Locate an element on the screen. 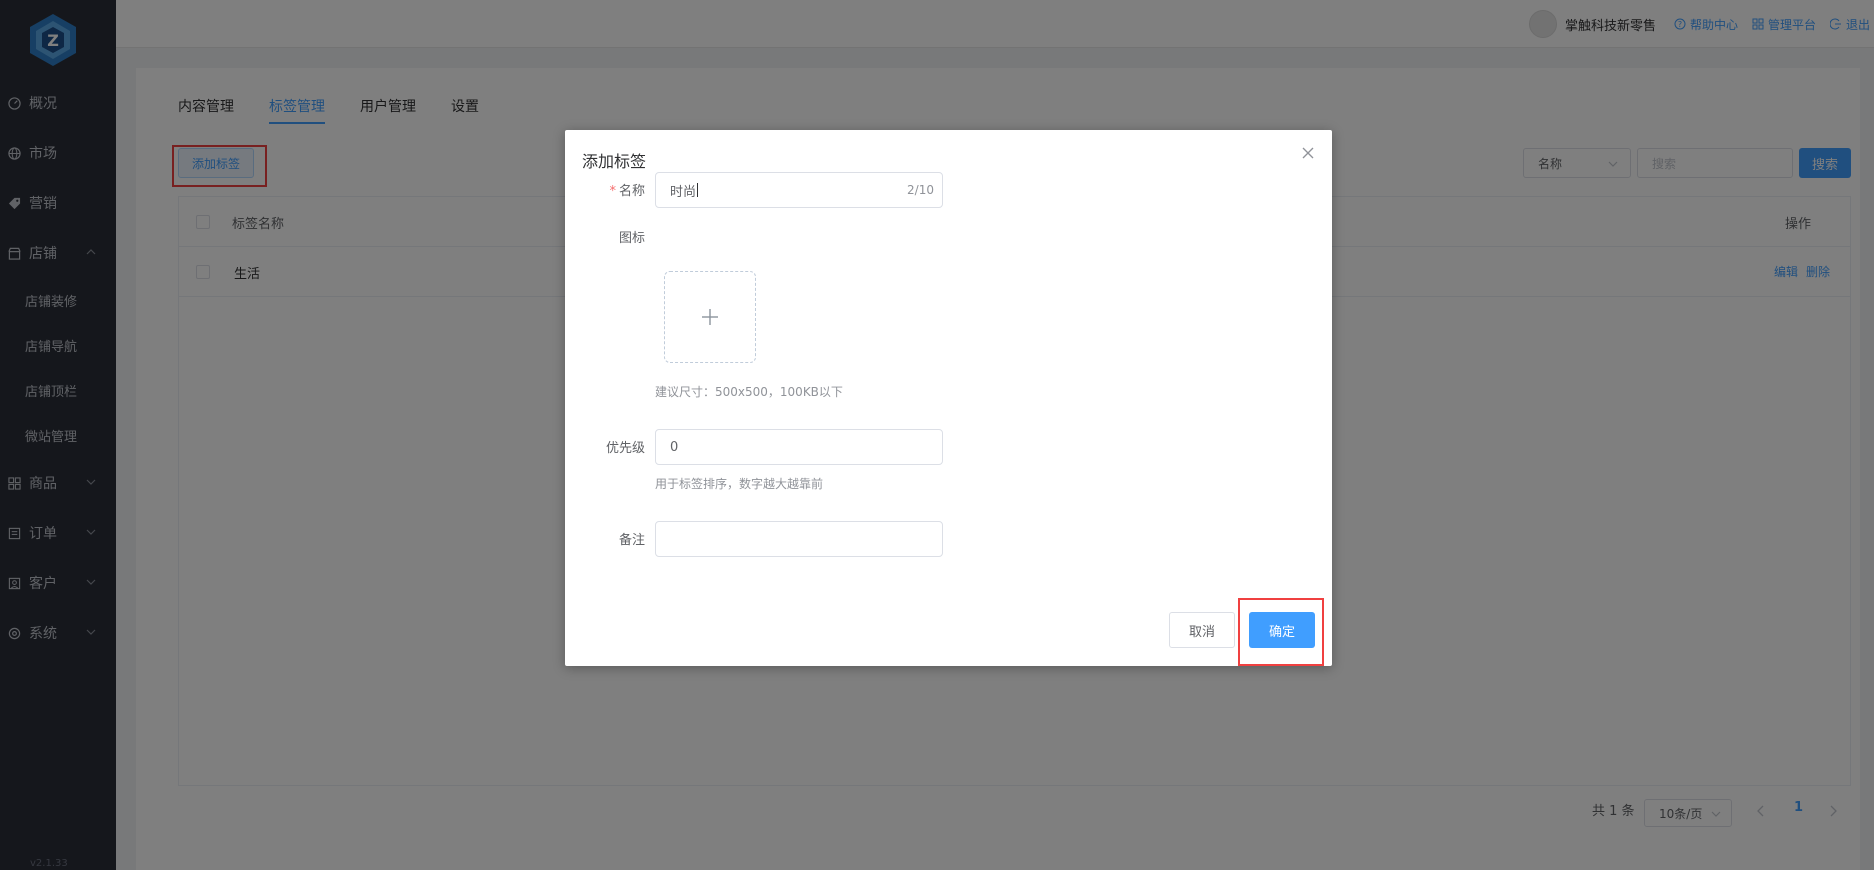 Image resolution: width=1874 pixels, height=870 pixels. name-label: * 名称 is located at coordinates (610, 189).